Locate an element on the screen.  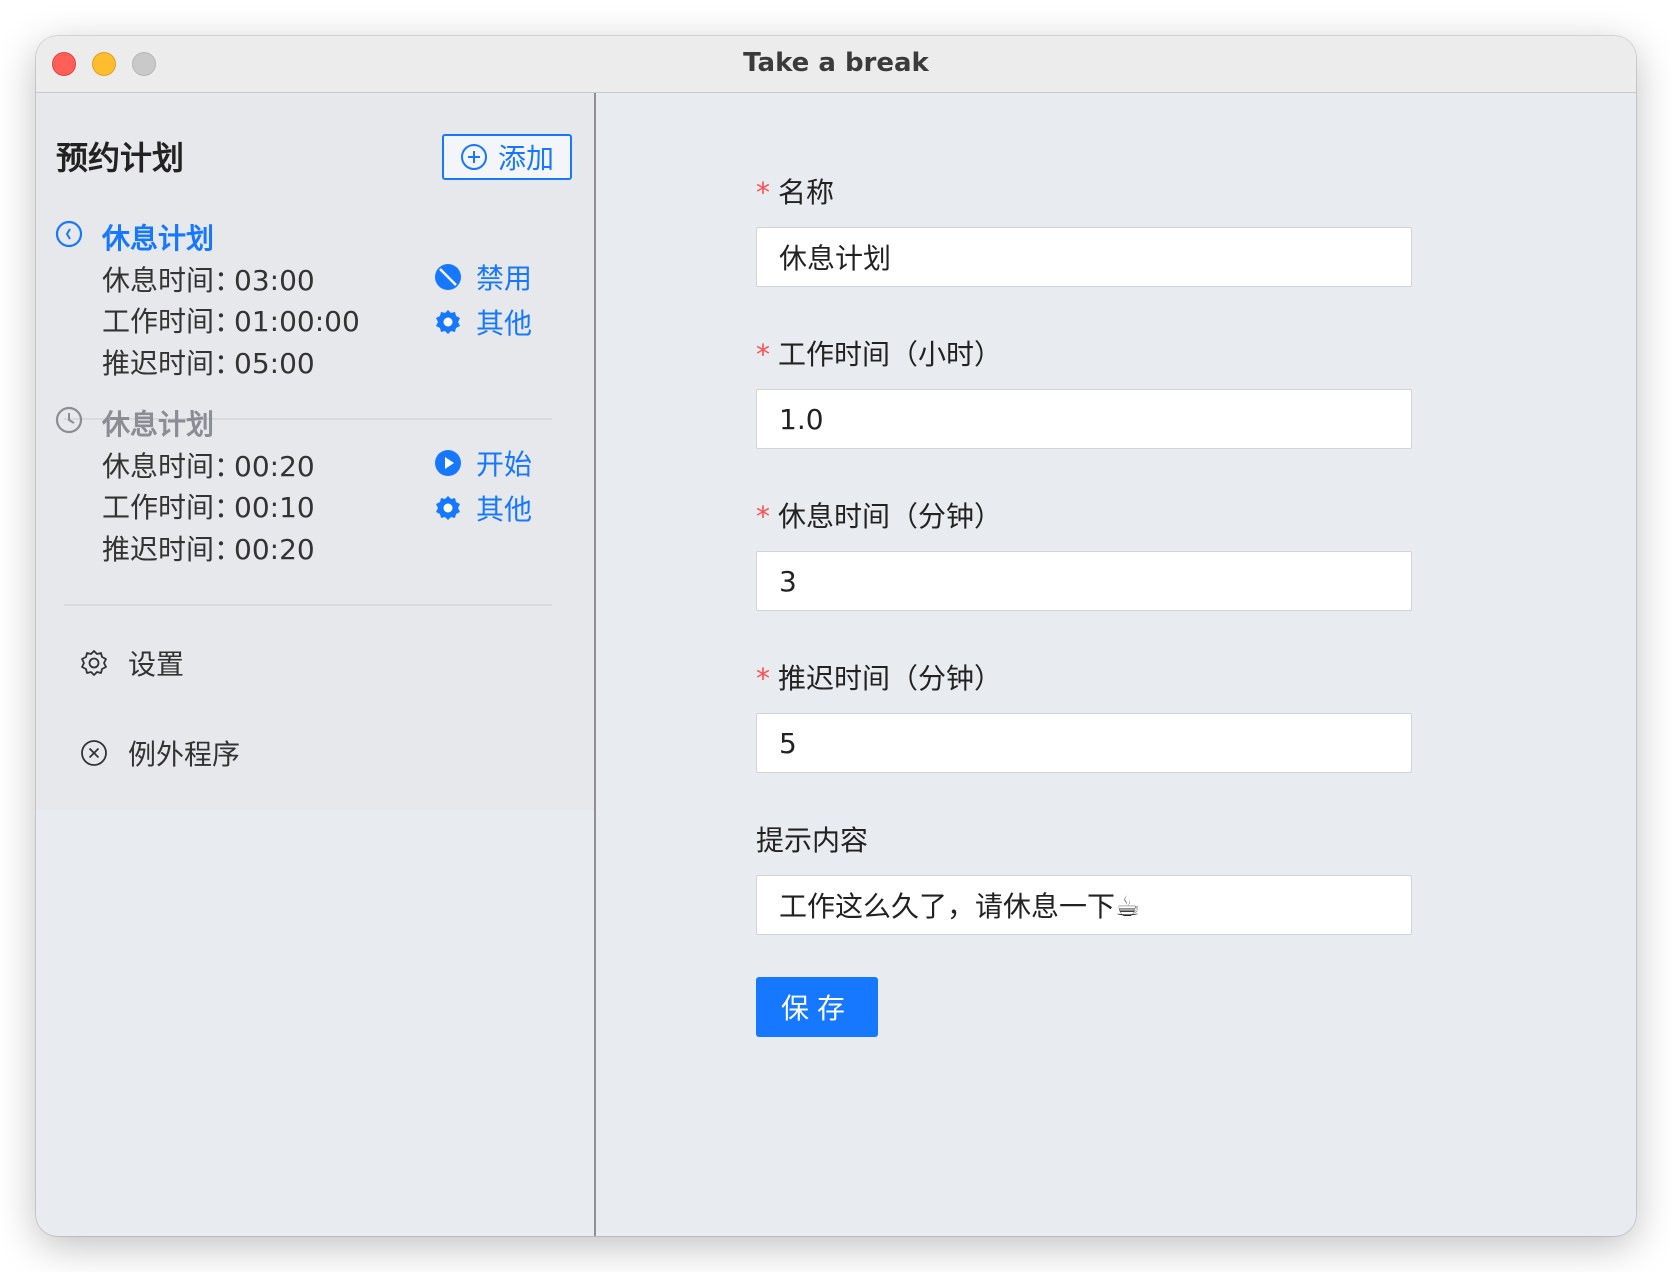
title-bar: Take a break is located at coordinates (836, 64).